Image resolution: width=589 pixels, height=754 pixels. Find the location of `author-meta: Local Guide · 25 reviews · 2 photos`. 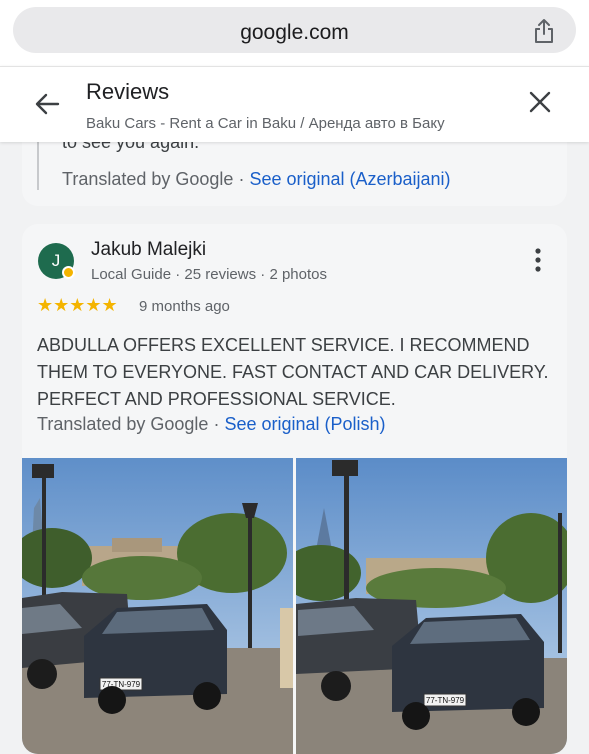

author-meta: Local Guide · 25 reviews · 2 photos is located at coordinates (209, 274).